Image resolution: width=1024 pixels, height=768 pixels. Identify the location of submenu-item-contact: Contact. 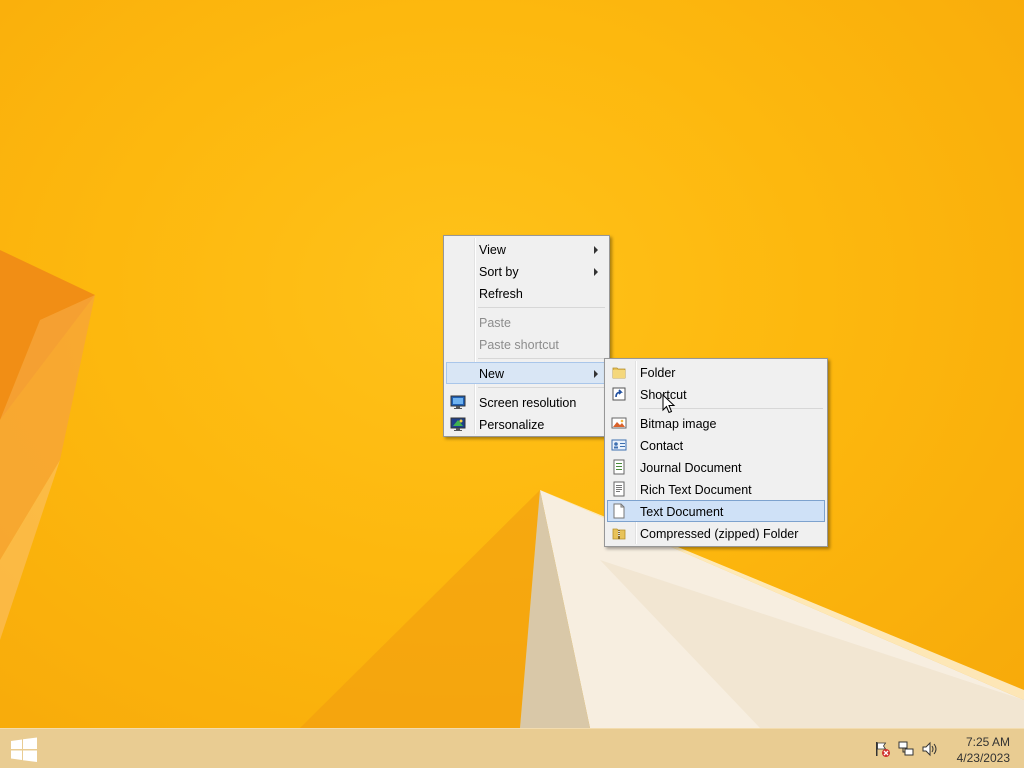
(716, 445).